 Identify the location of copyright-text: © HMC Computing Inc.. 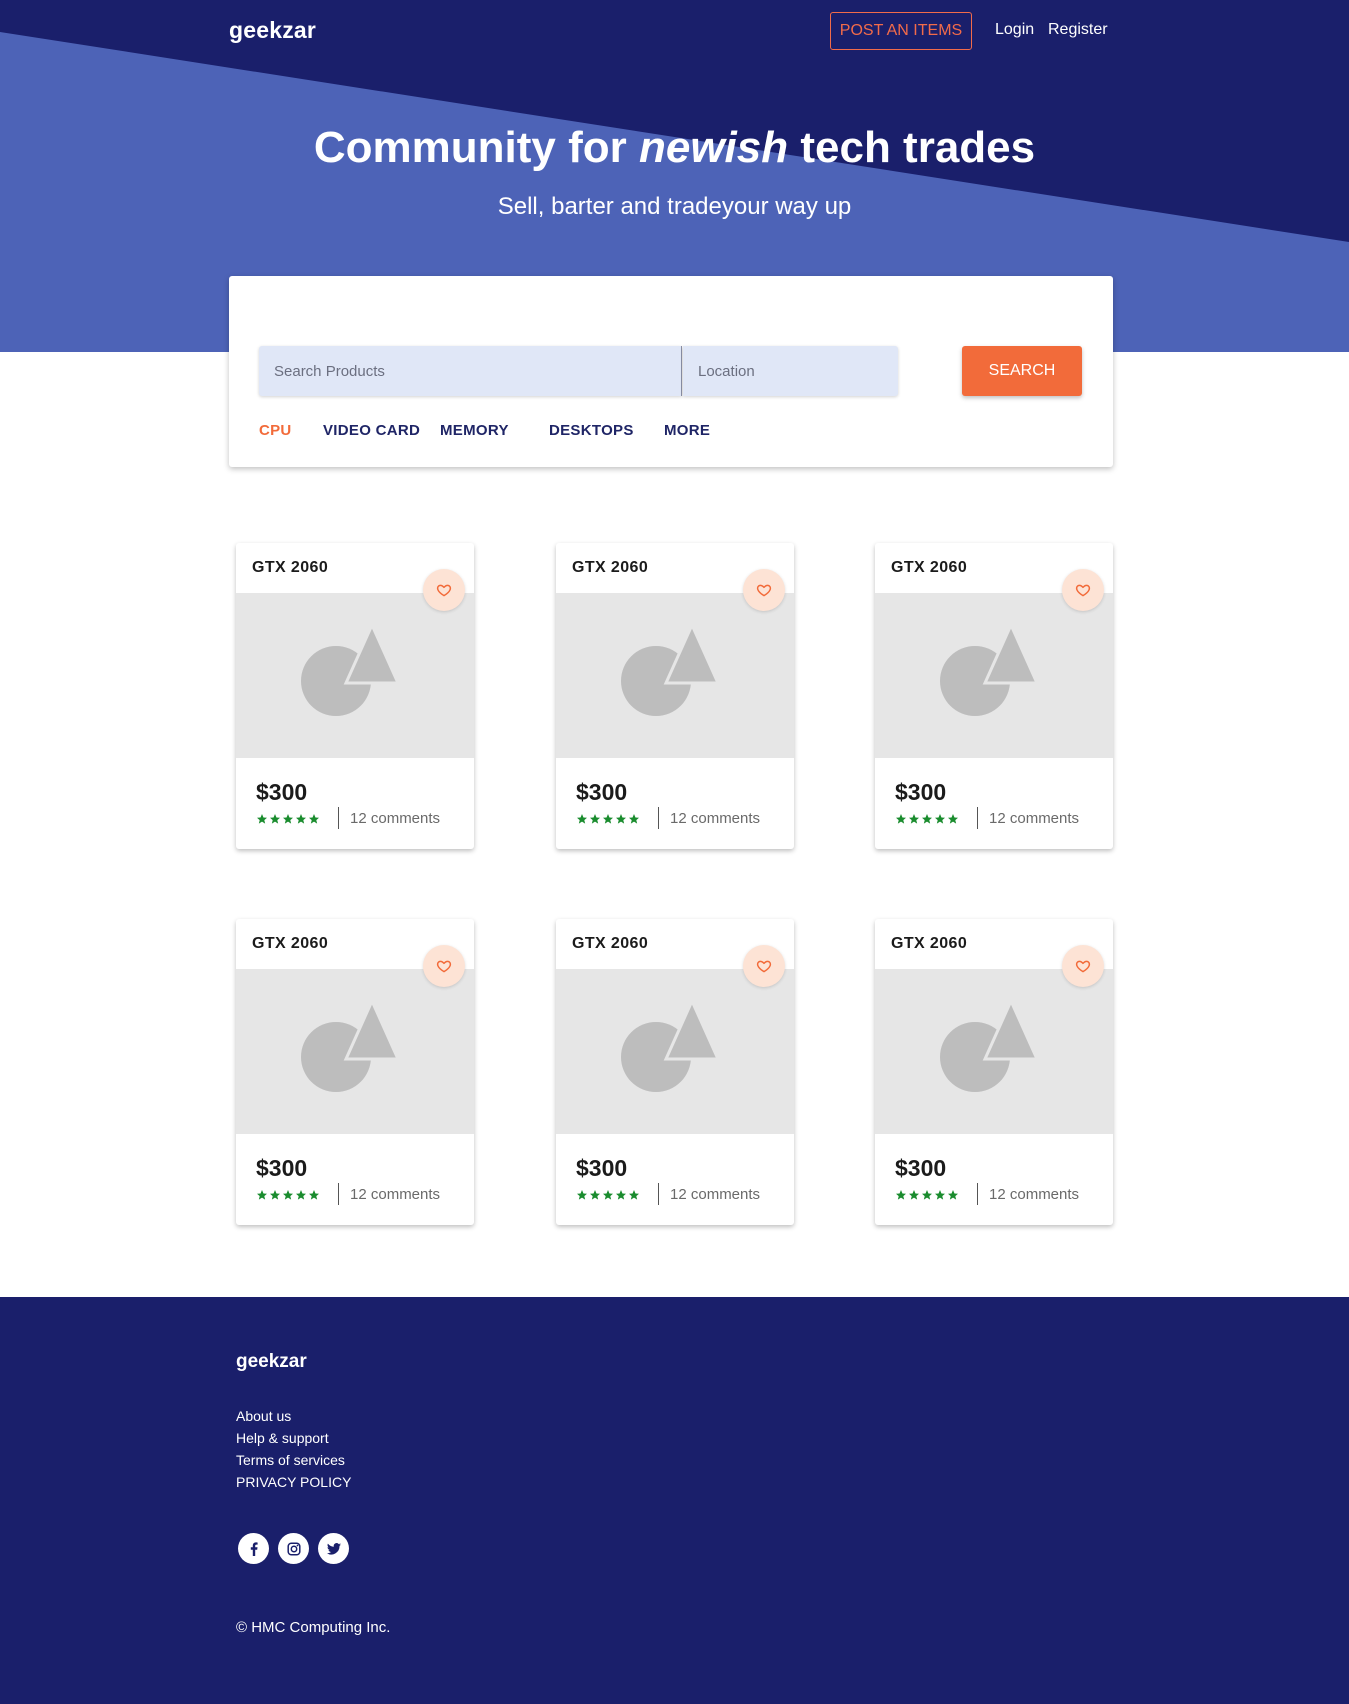
(313, 1627).